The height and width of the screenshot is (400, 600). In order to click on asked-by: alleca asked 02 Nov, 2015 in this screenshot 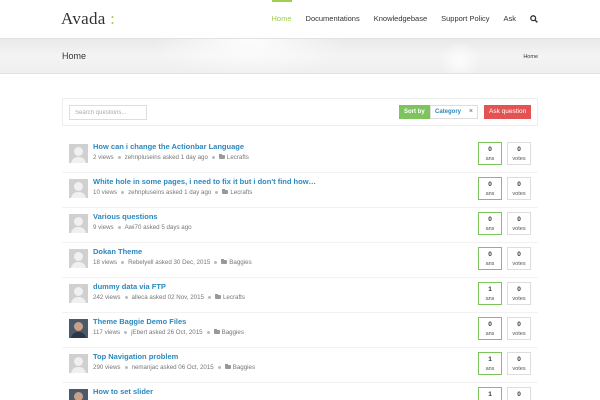, I will do `click(168, 297)`.